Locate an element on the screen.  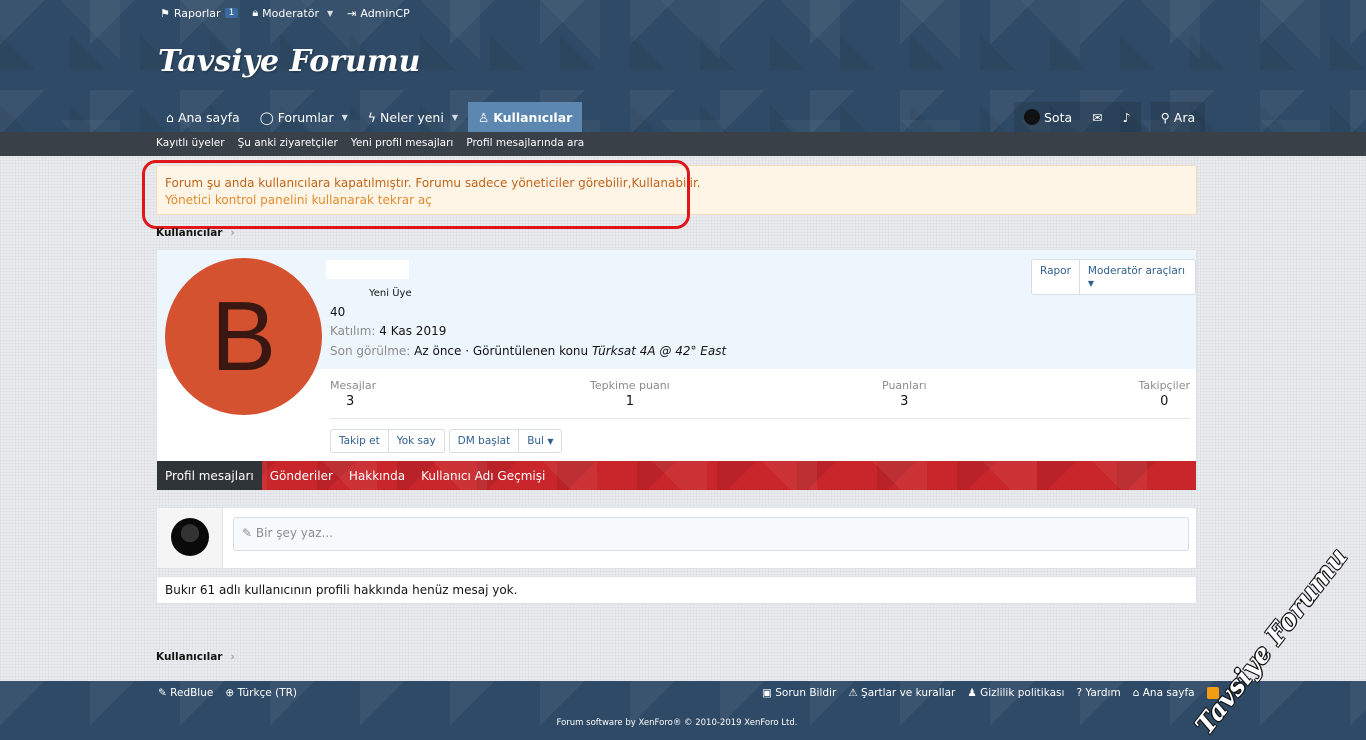
stat-followers: Takipçiler 0 is located at coordinates (1165, 394).